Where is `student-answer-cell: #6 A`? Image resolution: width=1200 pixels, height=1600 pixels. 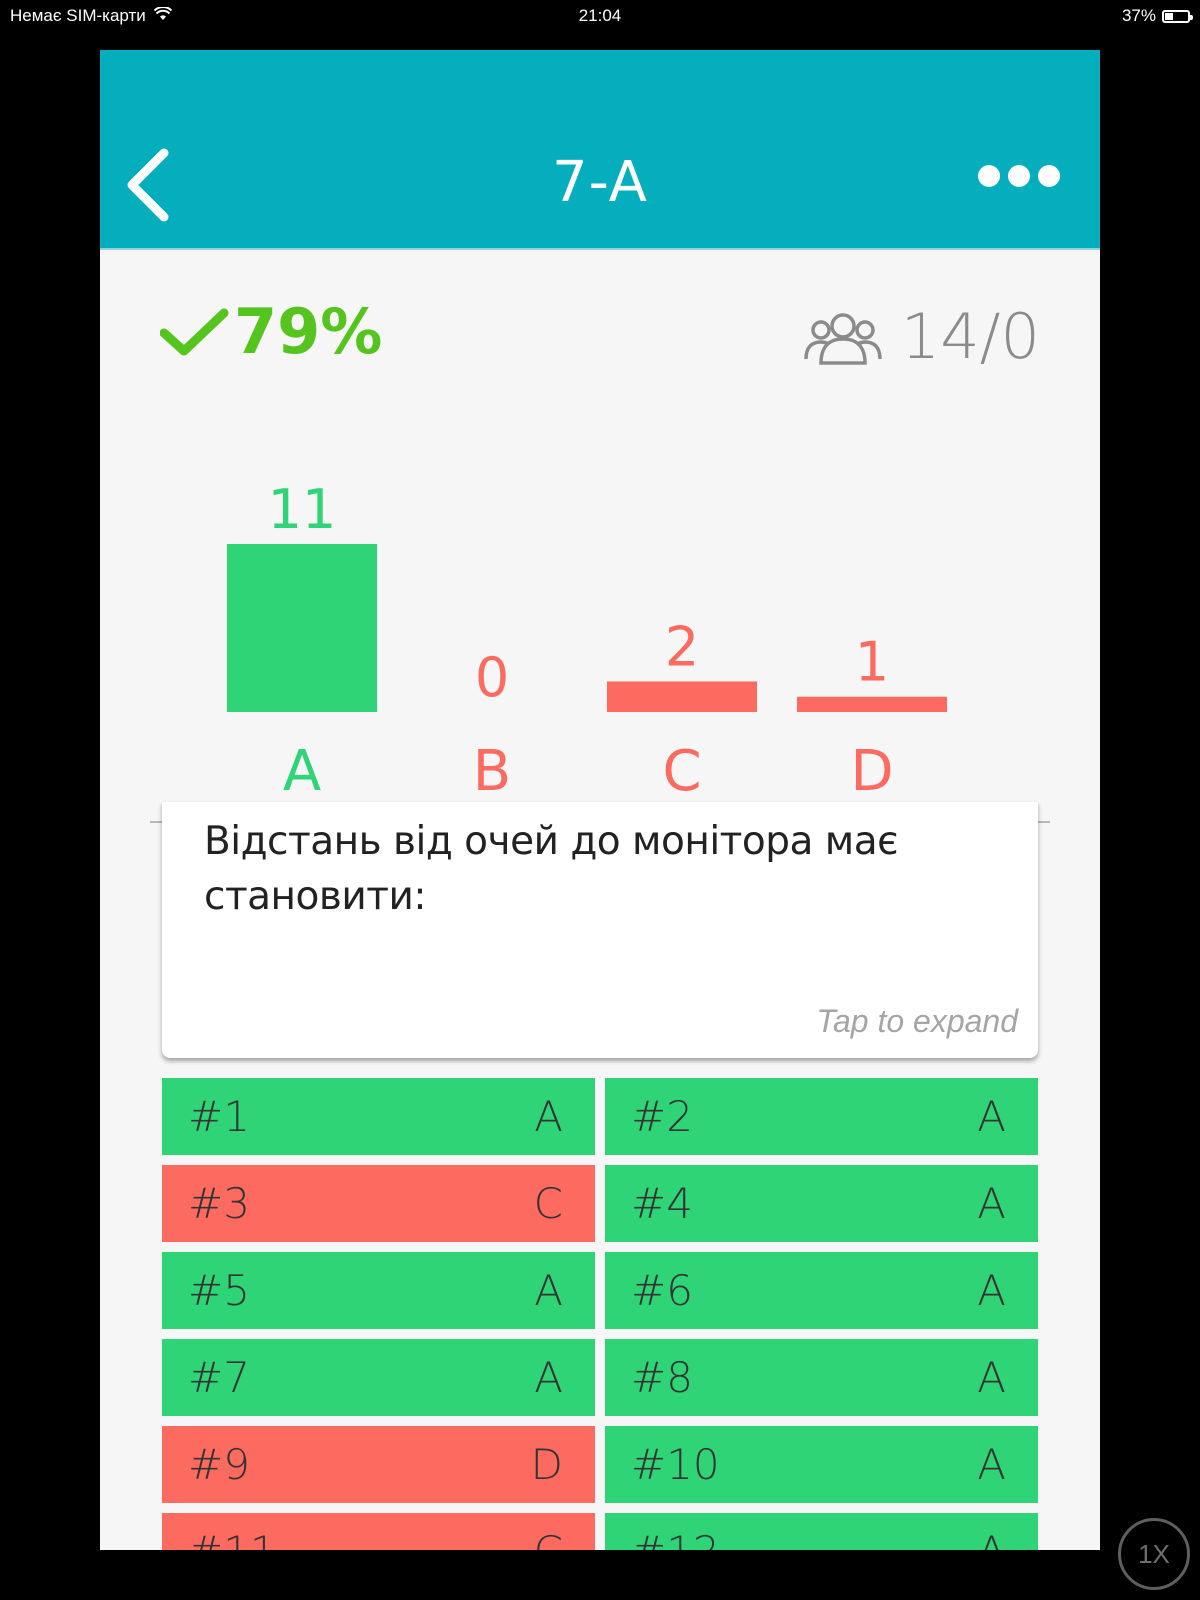 student-answer-cell: #6 A is located at coordinates (821, 1290).